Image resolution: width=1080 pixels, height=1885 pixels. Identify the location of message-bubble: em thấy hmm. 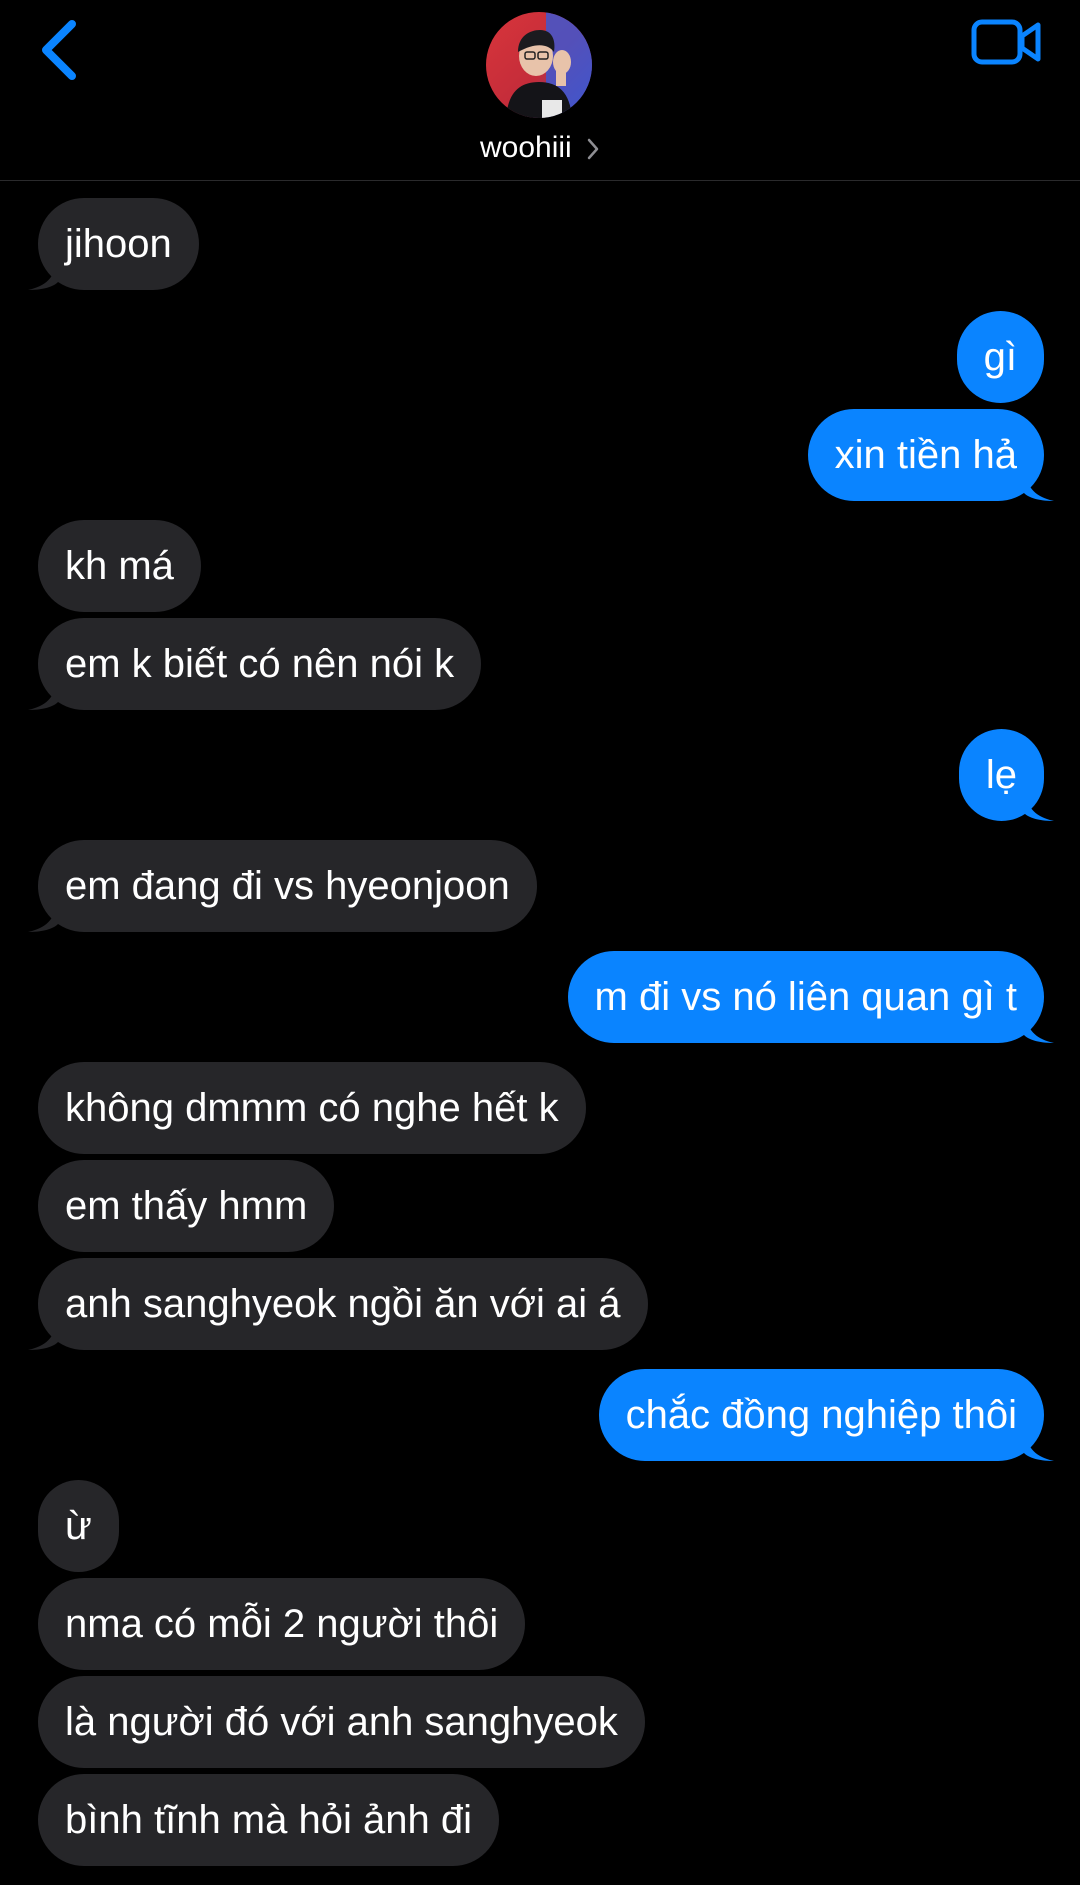
(186, 1206).